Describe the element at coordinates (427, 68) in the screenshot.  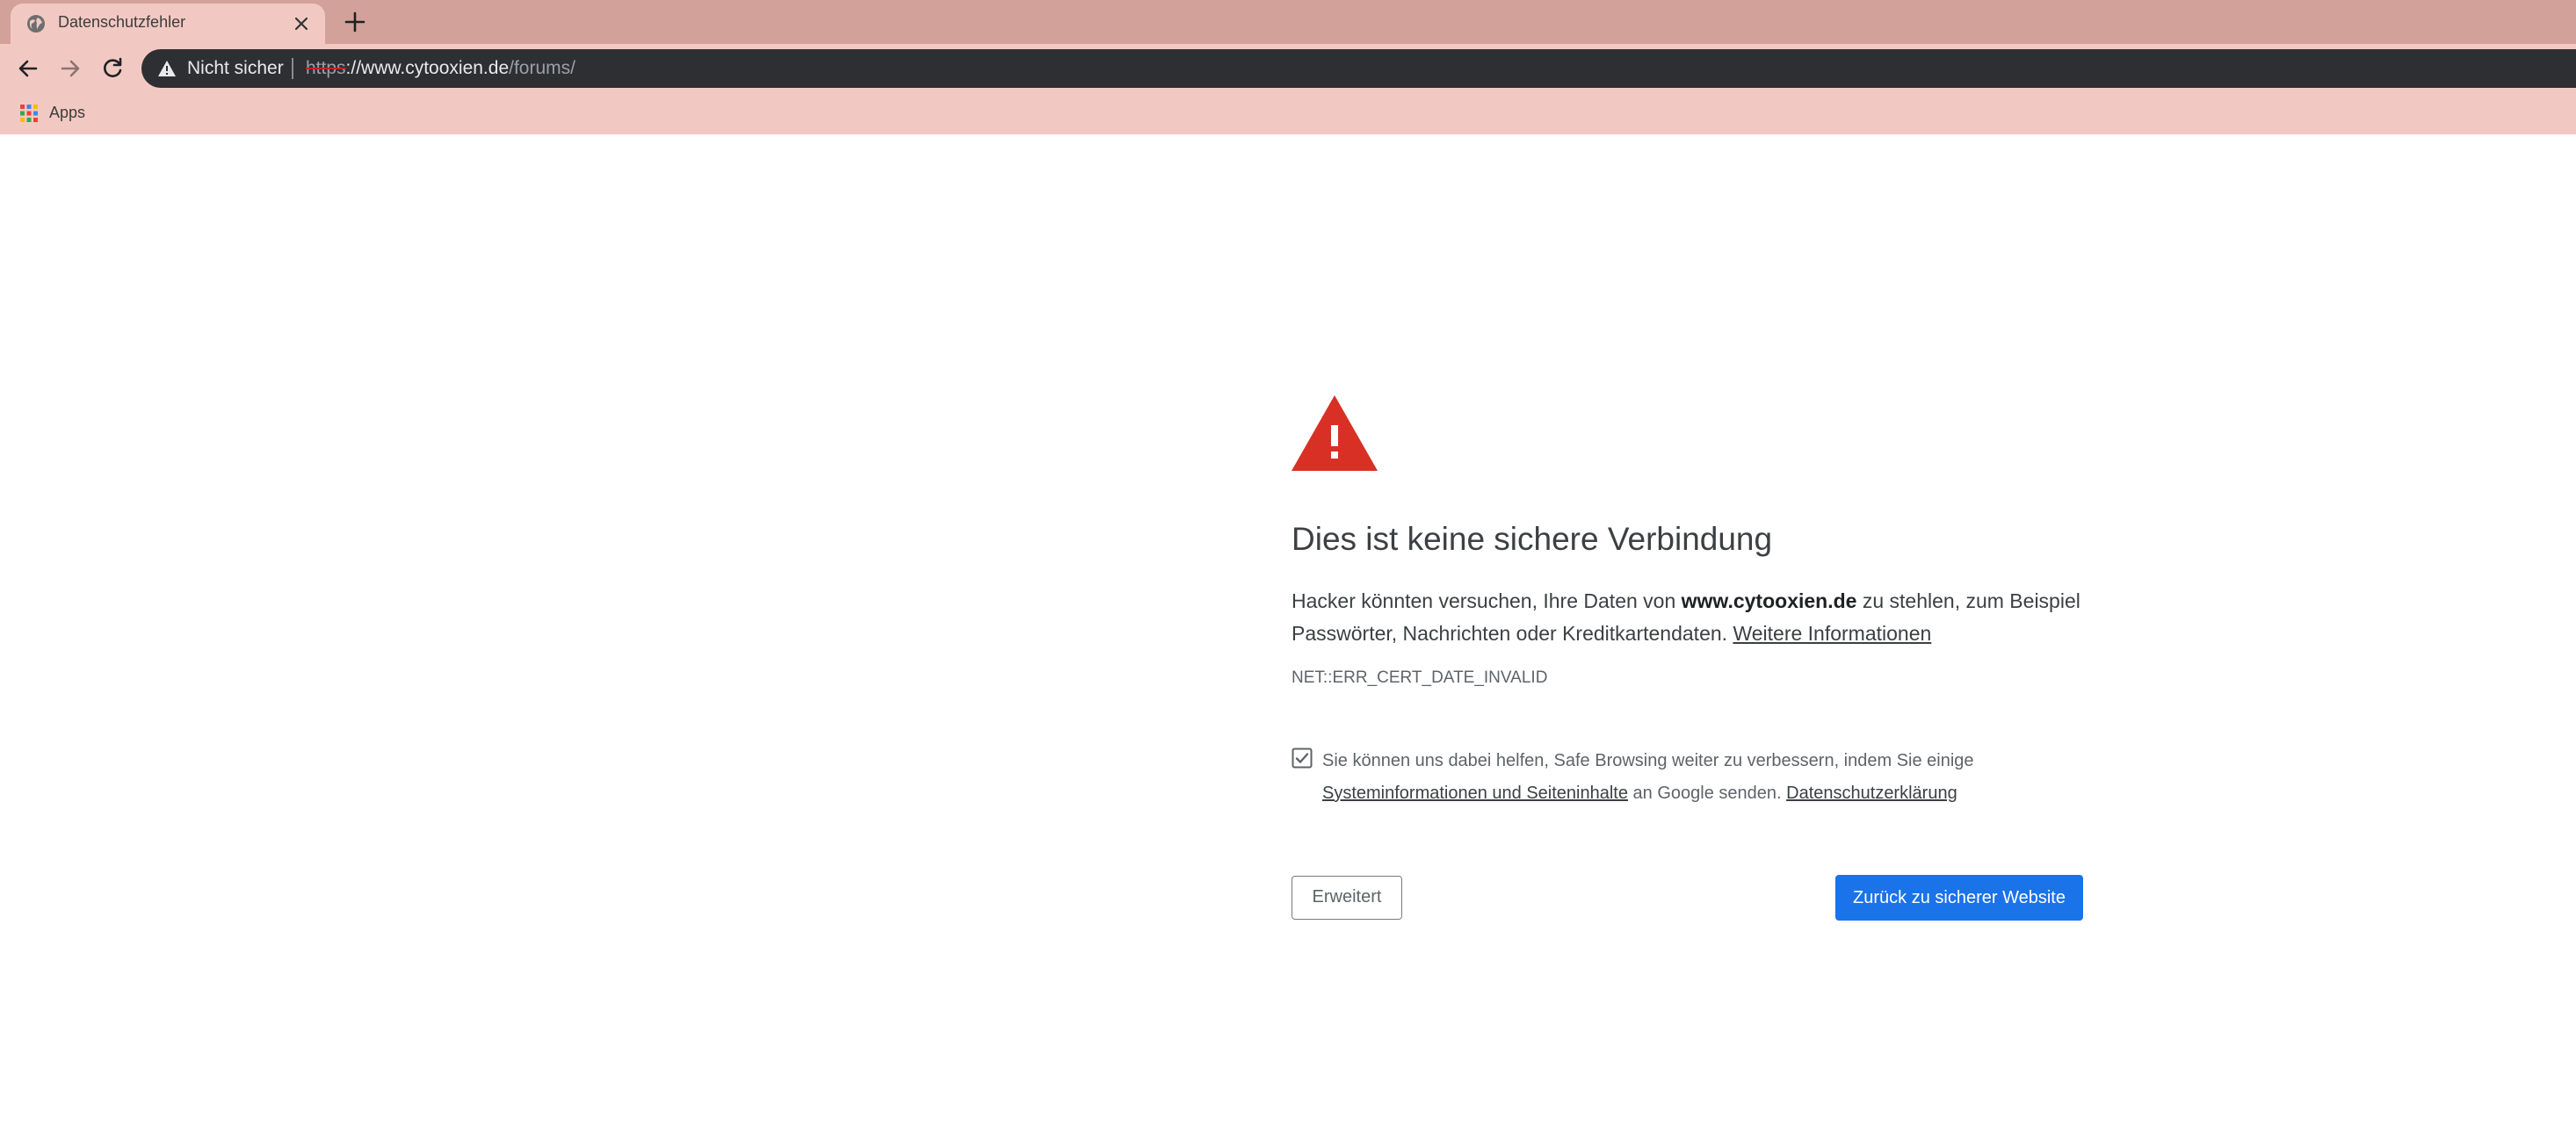
I see `url-host: ://www.cytooxien.de` at that location.